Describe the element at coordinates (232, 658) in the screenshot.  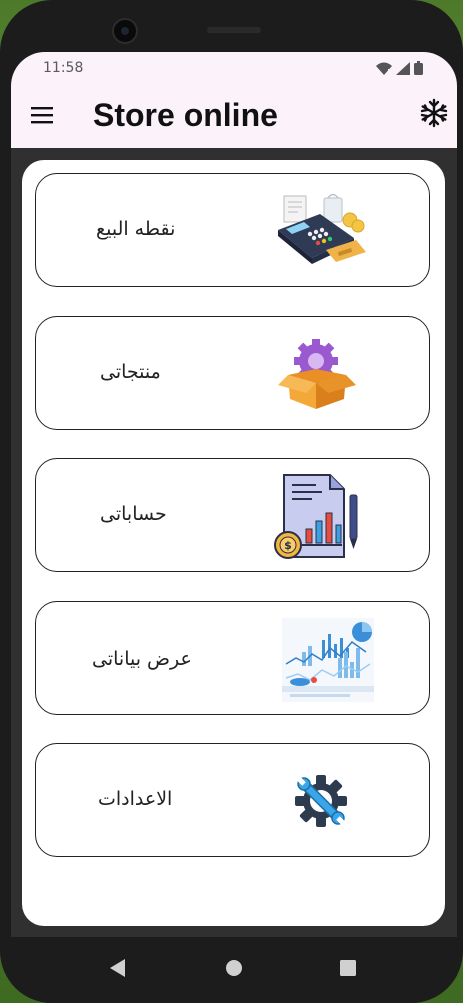
I see `menu-item-view-my-data: عرض بياناتى` at that location.